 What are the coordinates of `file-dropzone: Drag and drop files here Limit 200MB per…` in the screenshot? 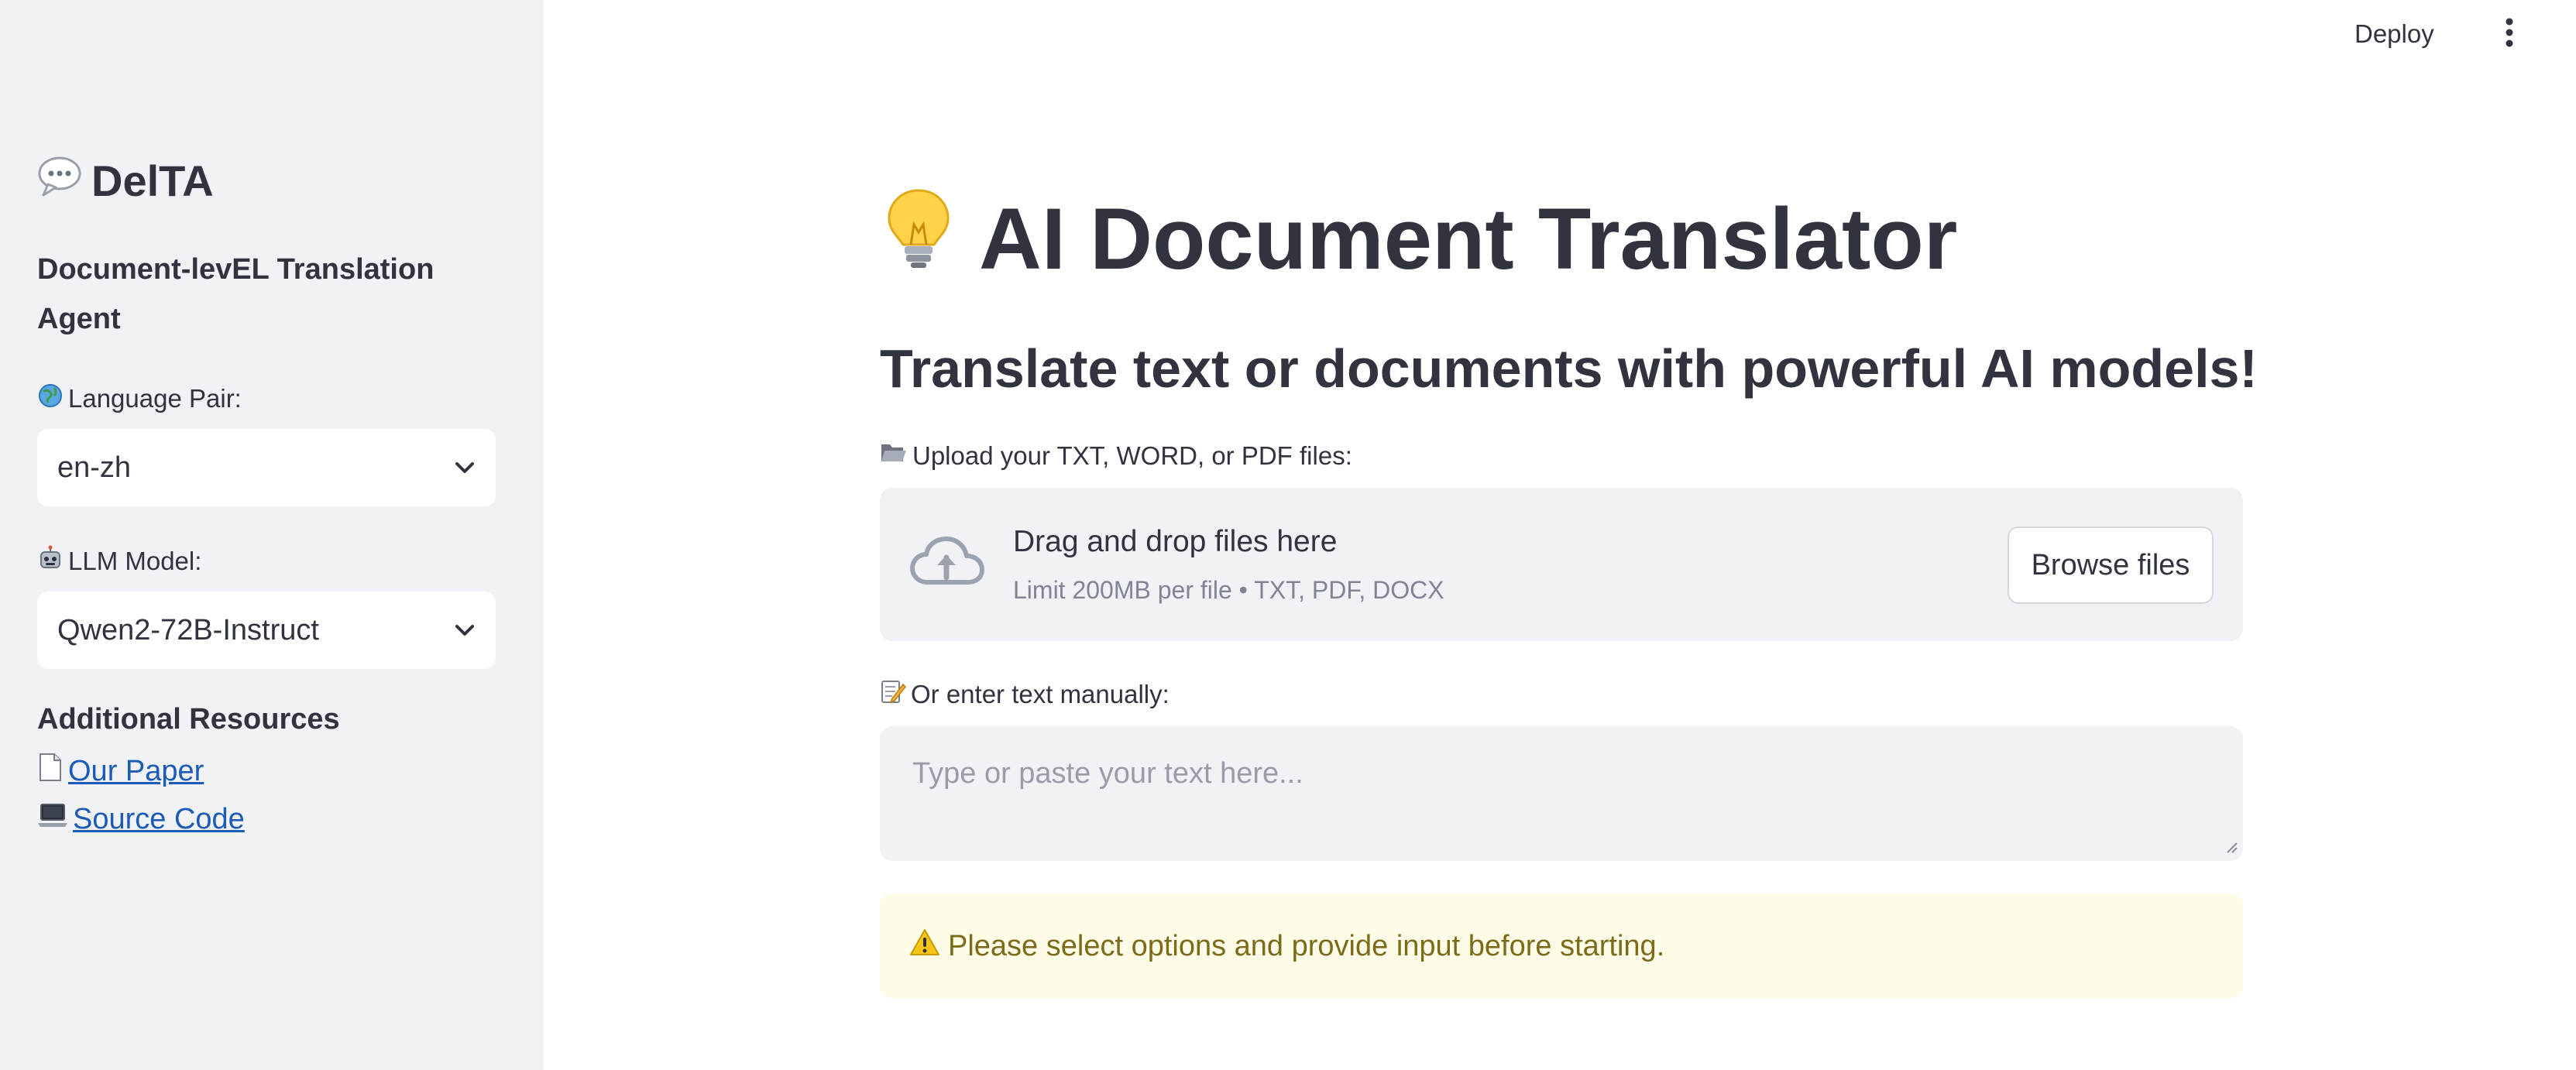 It's located at (1561, 564).